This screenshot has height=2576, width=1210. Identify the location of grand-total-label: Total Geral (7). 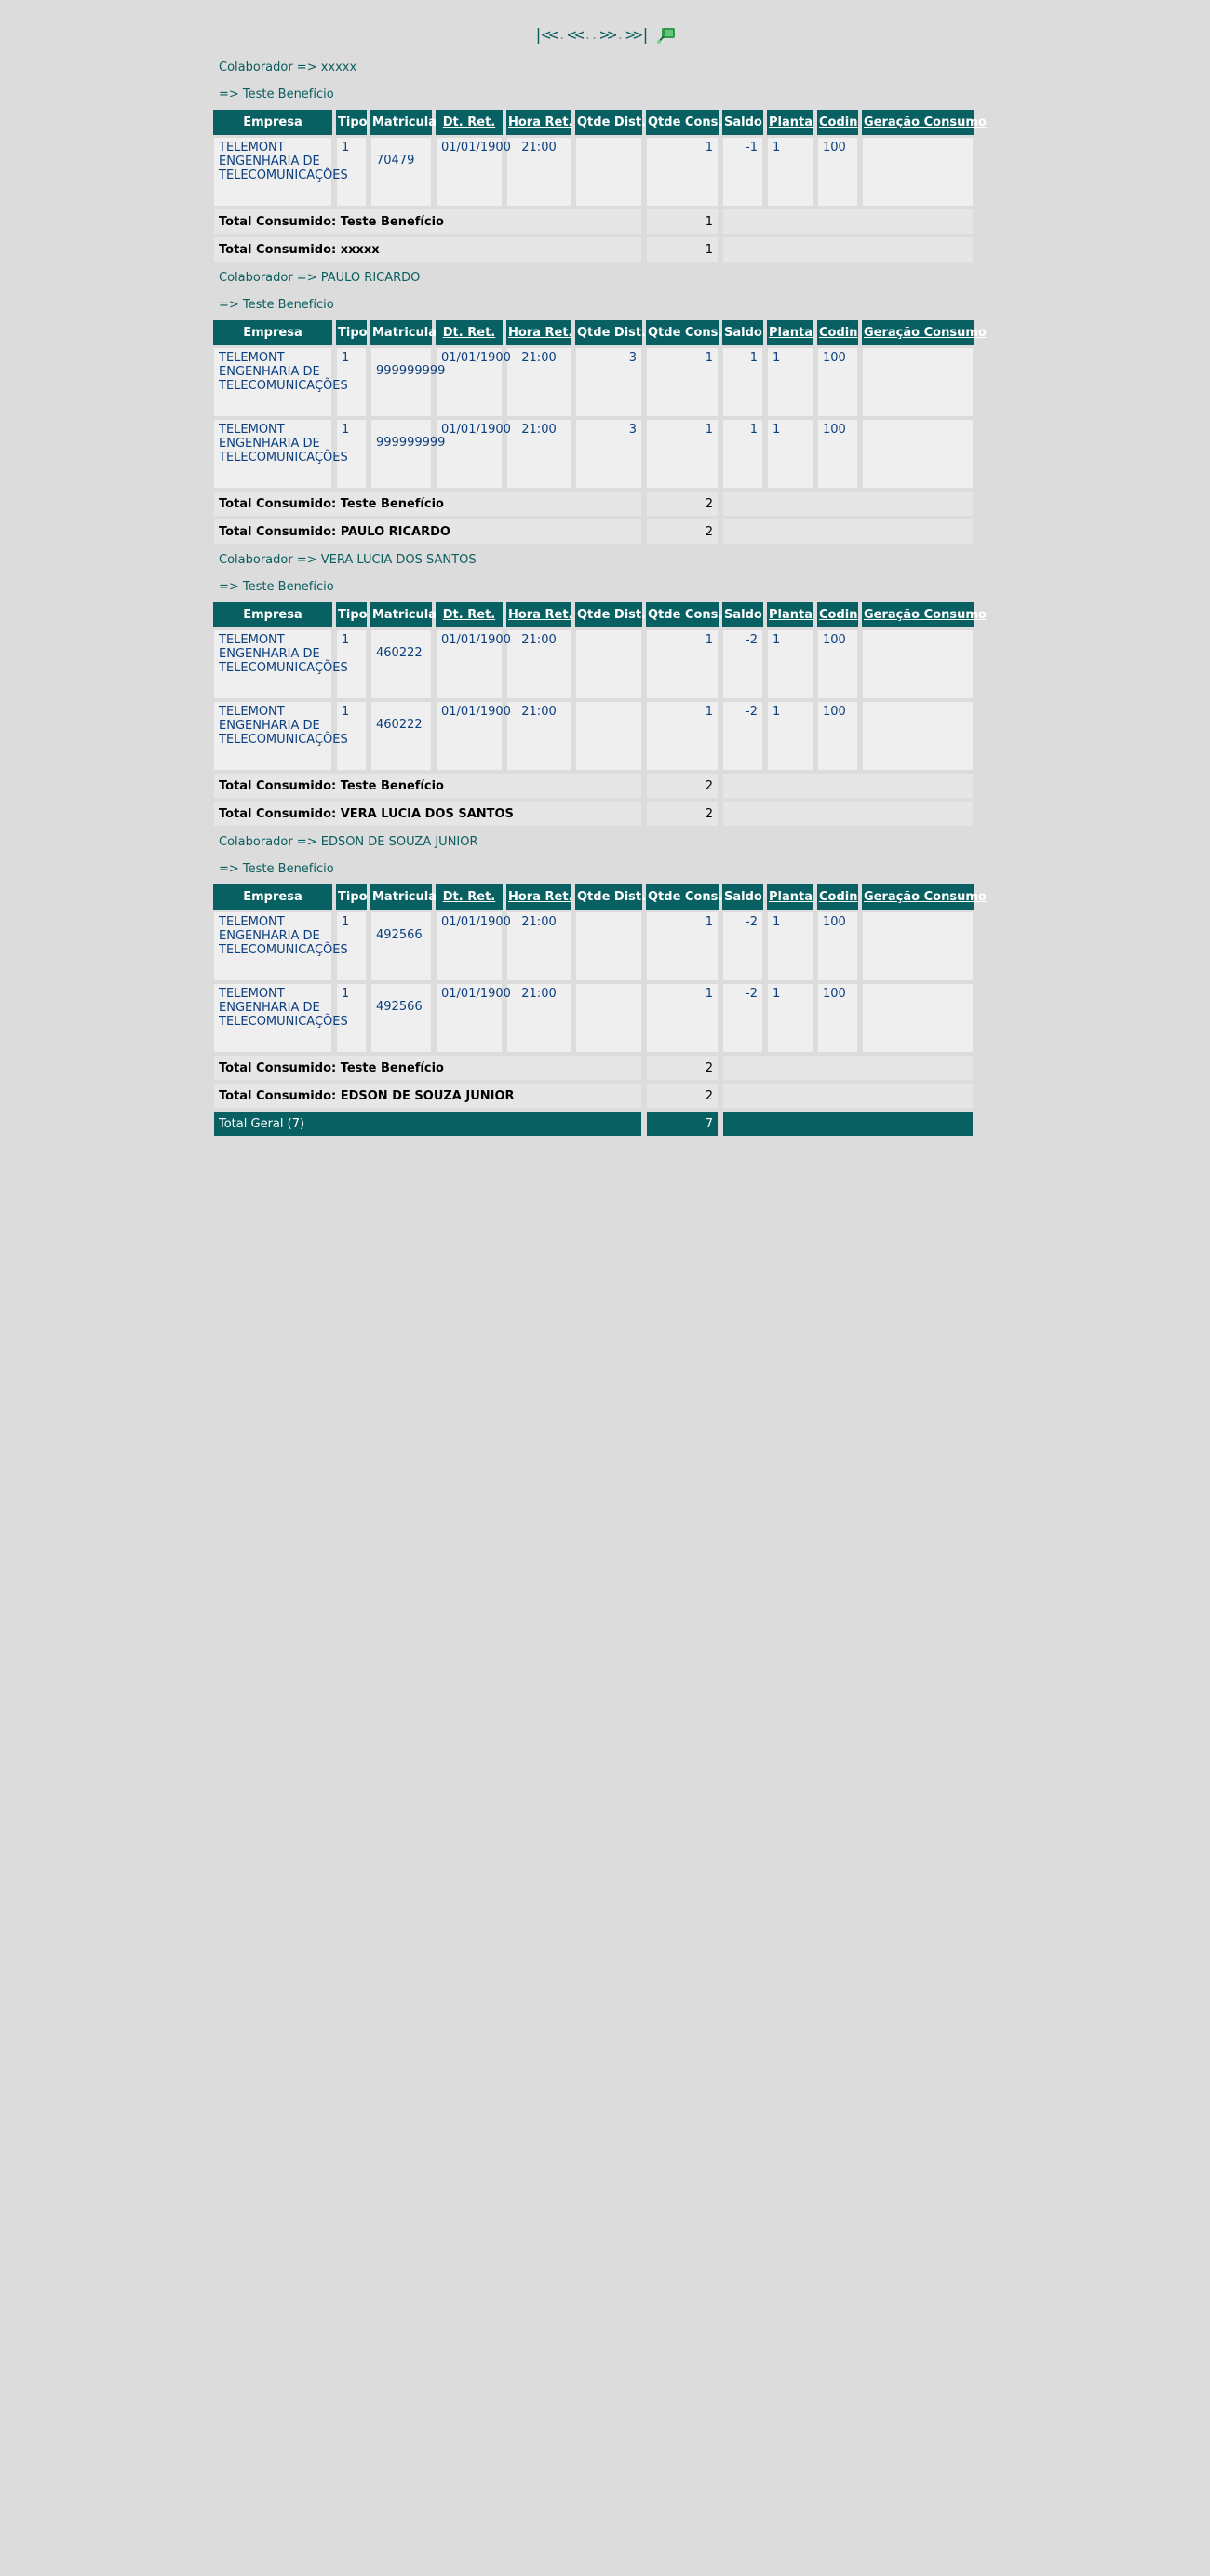
(427, 1124).